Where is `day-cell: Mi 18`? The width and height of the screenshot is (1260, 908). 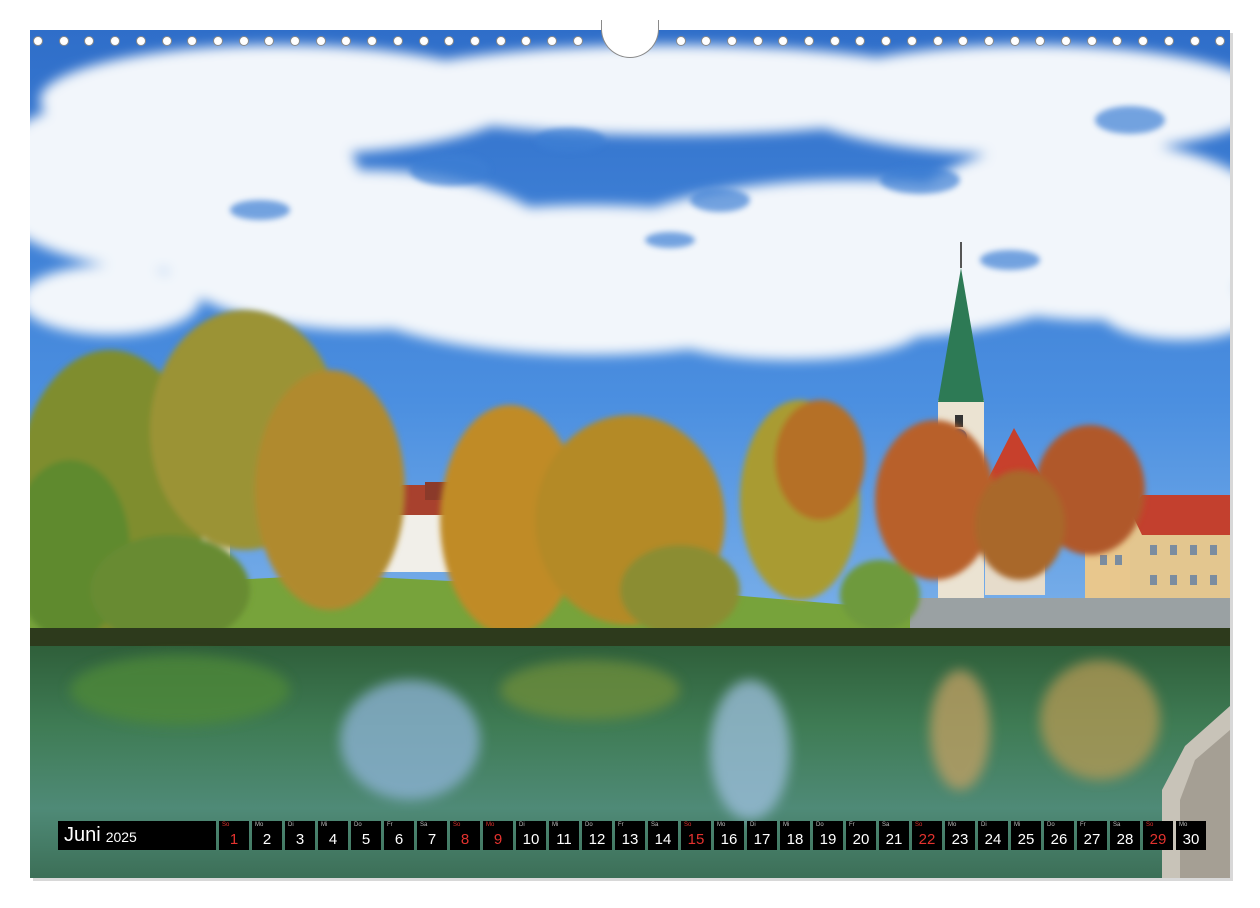 day-cell: Mi 18 is located at coordinates (795, 835).